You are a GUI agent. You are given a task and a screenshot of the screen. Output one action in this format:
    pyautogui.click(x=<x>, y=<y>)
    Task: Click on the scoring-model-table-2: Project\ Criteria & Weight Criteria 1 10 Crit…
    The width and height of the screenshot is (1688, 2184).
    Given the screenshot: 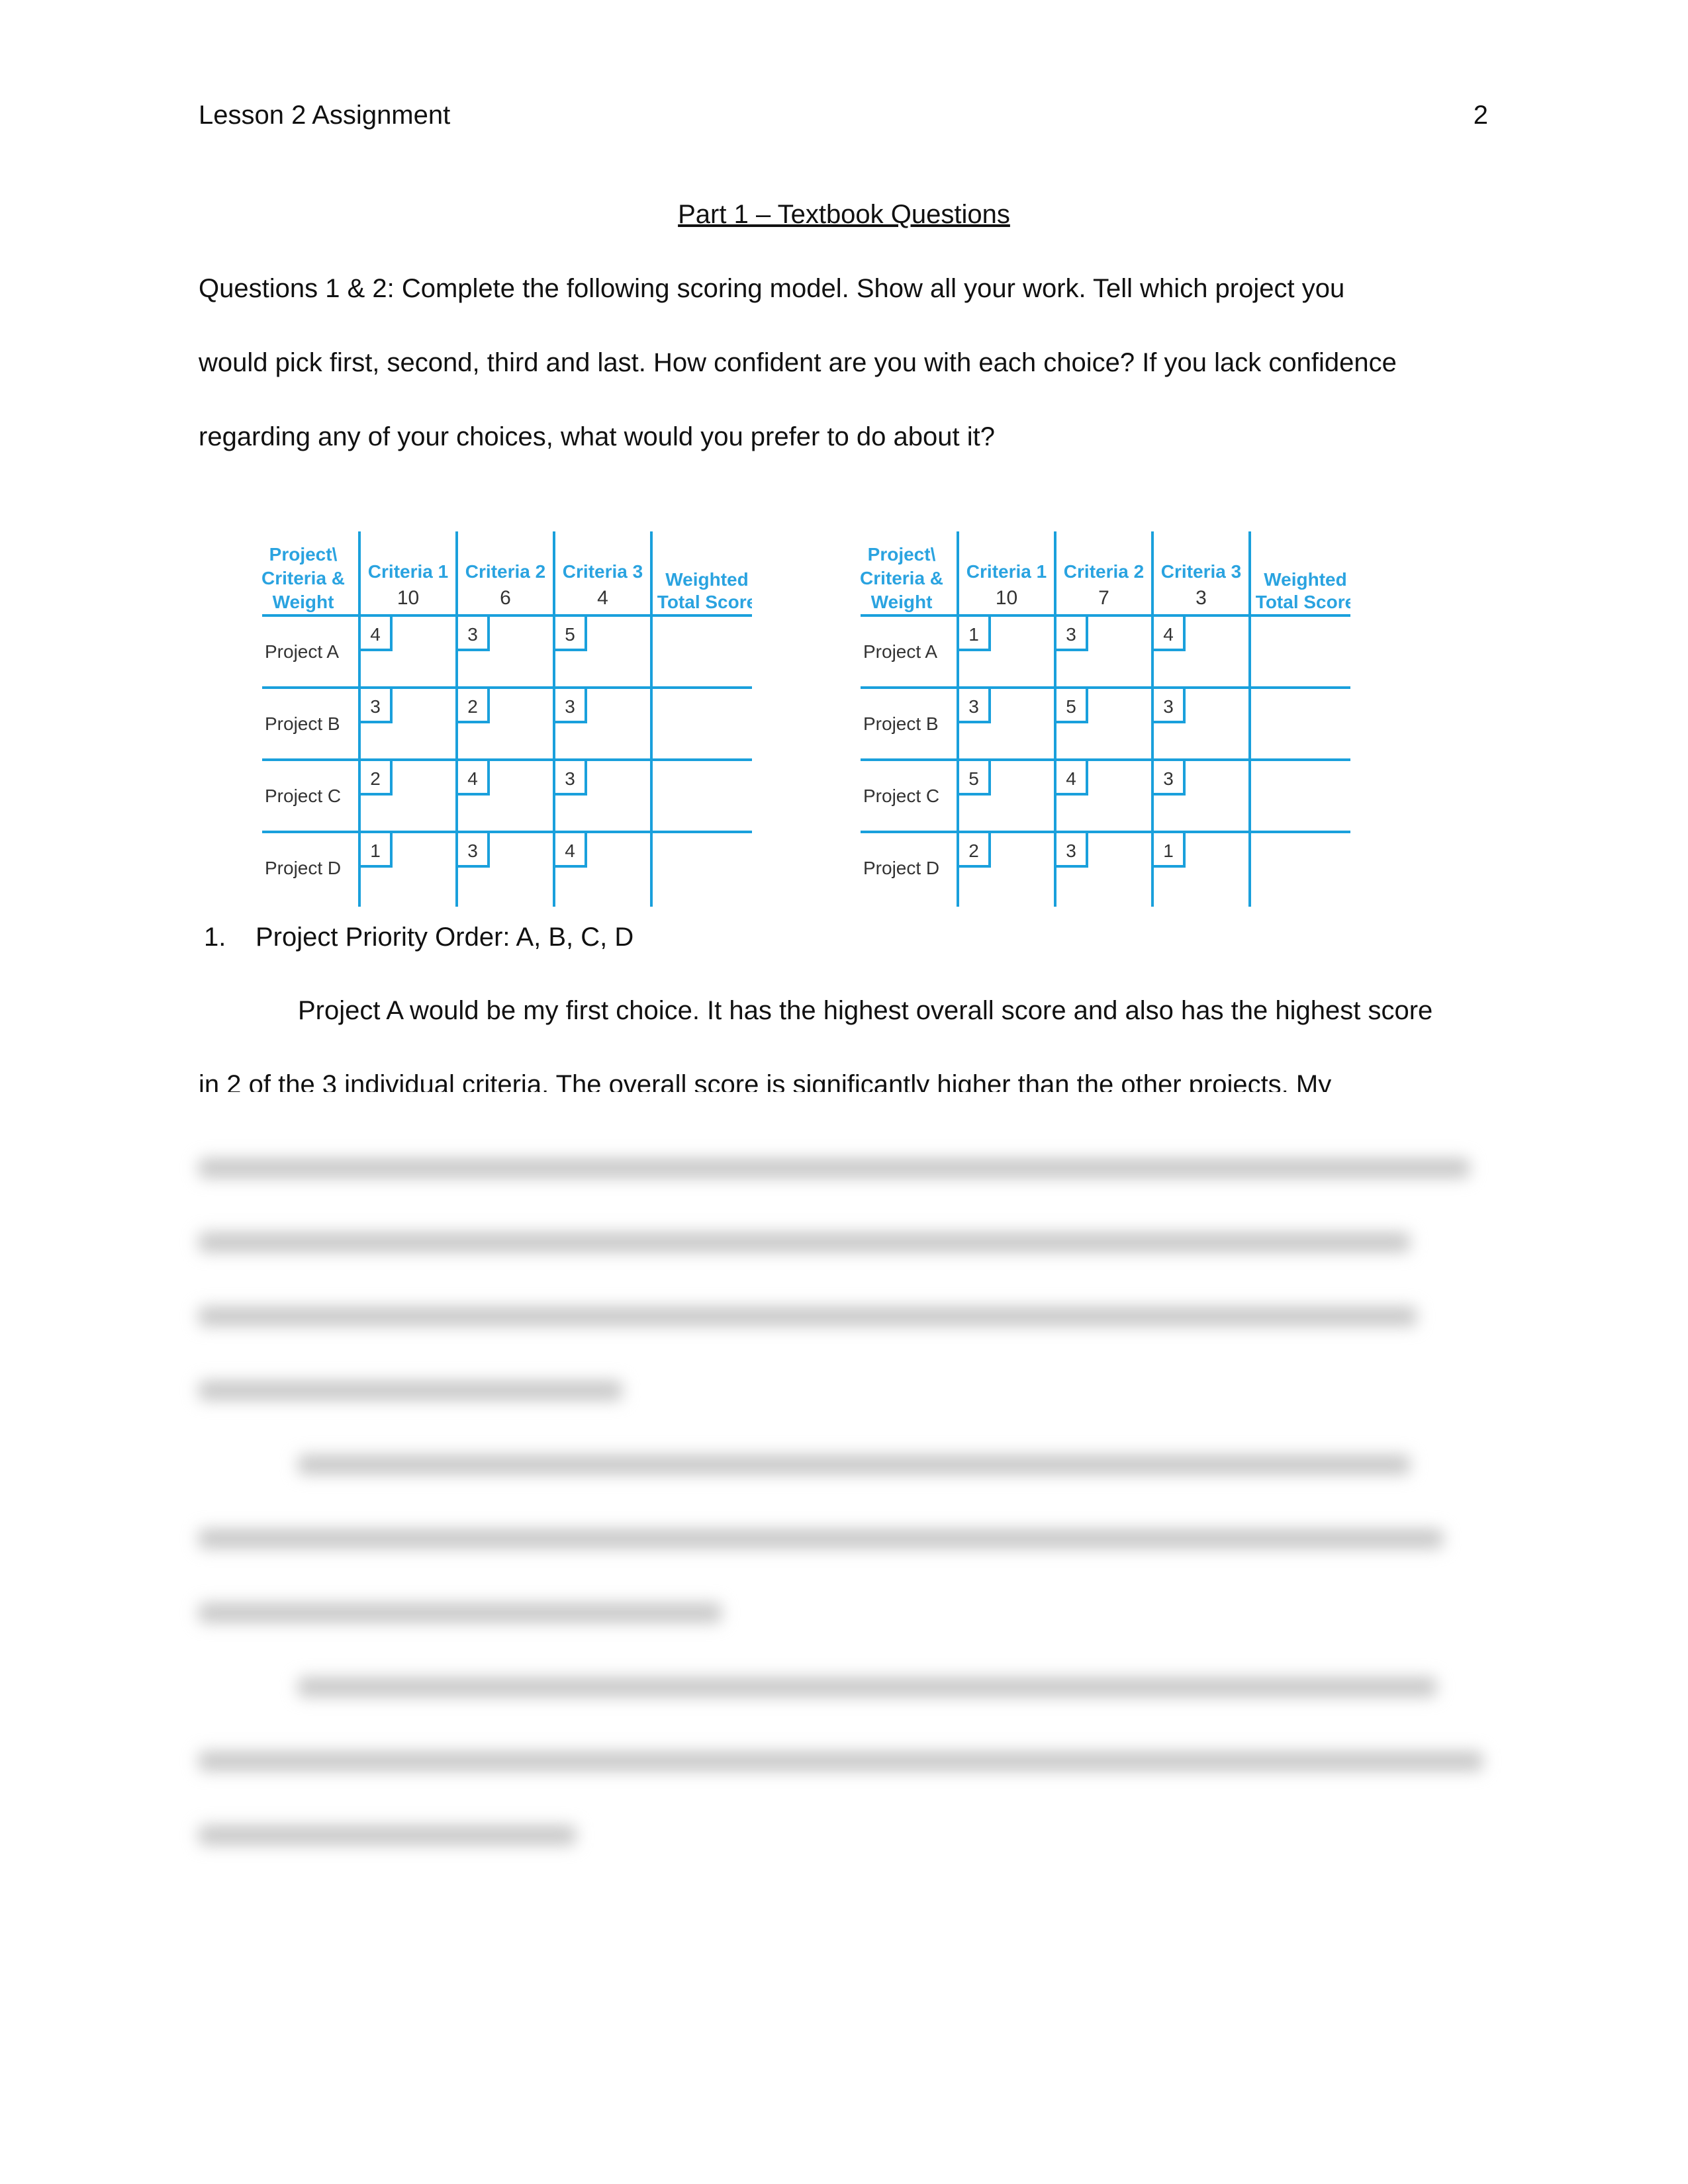 What is the action you would take?
    pyautogui.click(x=1105, y=718)
    